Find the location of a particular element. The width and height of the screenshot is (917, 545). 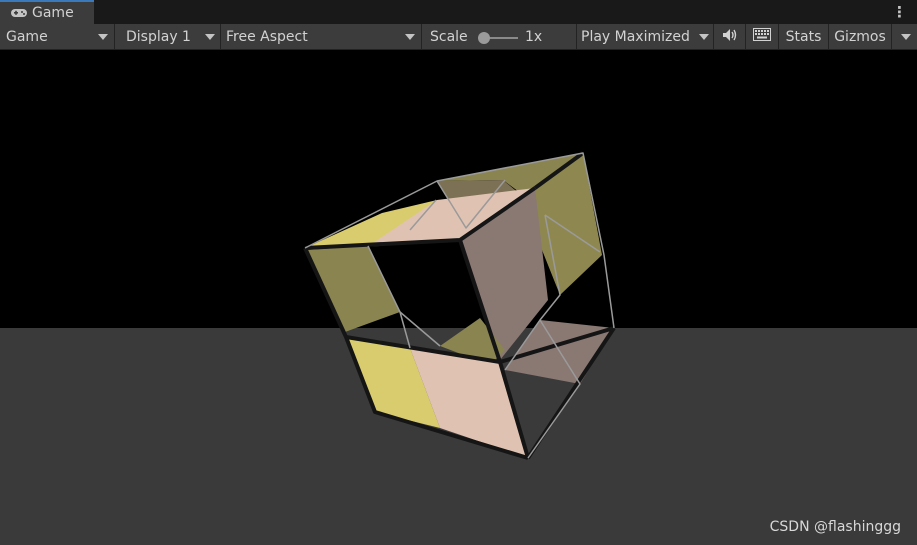

view-mode-label: Game is located at coordinates (27, 36).